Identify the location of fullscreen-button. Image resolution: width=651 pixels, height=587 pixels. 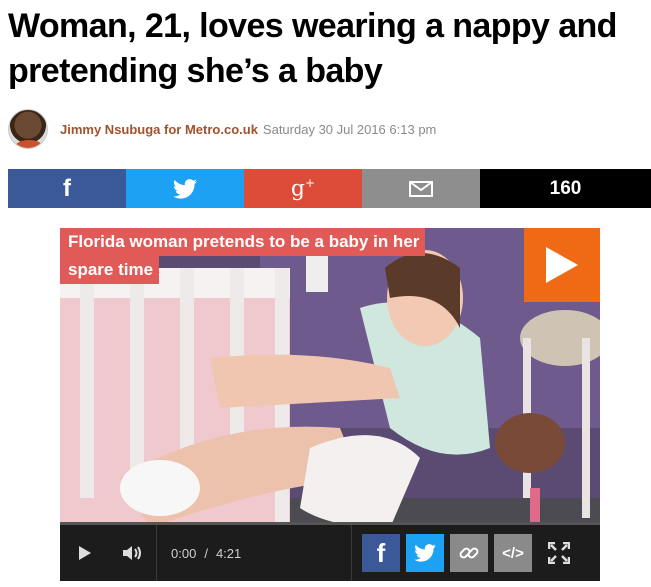
(559, 553).